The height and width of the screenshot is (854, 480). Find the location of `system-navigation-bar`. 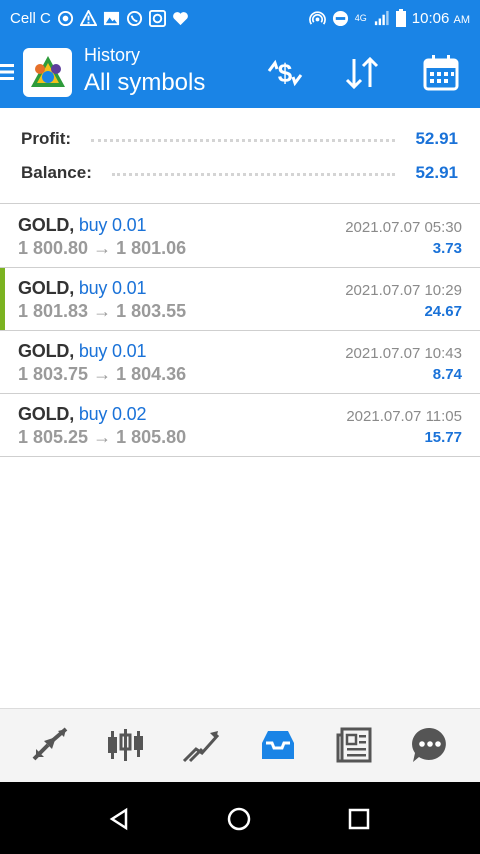

system-navigation-bar is located at coordinates (240, 818).